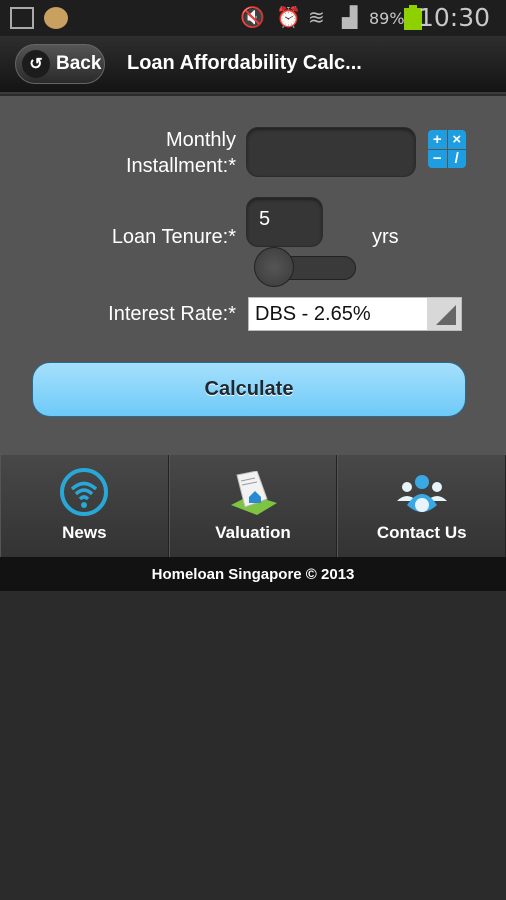  I want to click on nav-news-label: News, so click(84, 532).